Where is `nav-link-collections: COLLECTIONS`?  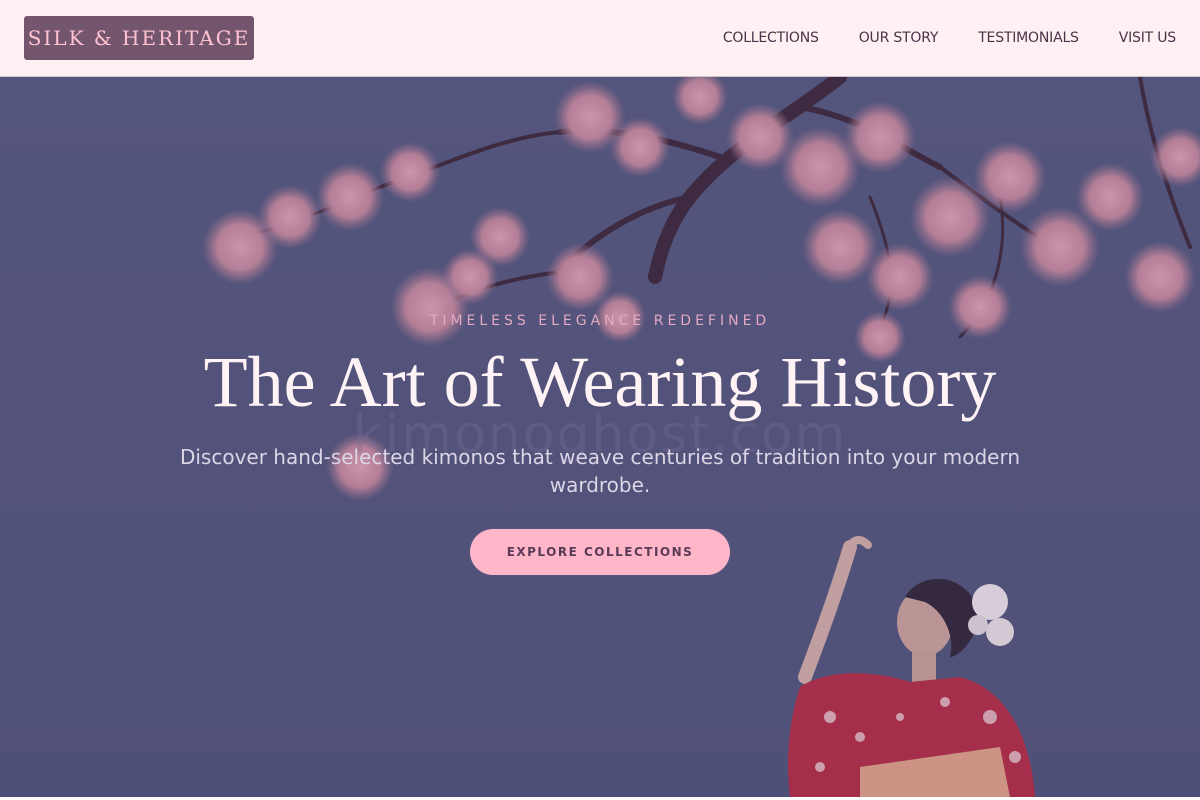 nav-link-collections: COLLECTIONS is located at coordinates (771, 38).